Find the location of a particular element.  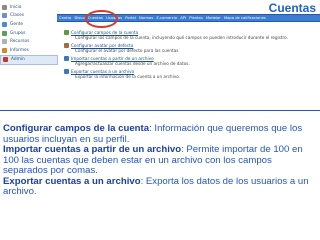

note-term: Importar cuentas a partir de un archivo is located at coordinates (92, 149).